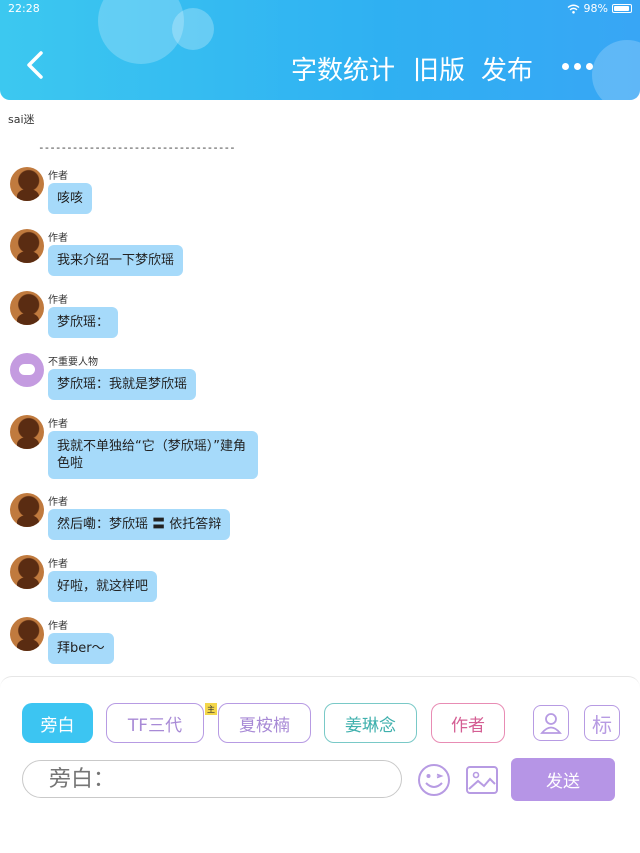 The height and width of the screenshot is (853, 640). I want to click on sender-name: 不重要人物, so click(73, 362).